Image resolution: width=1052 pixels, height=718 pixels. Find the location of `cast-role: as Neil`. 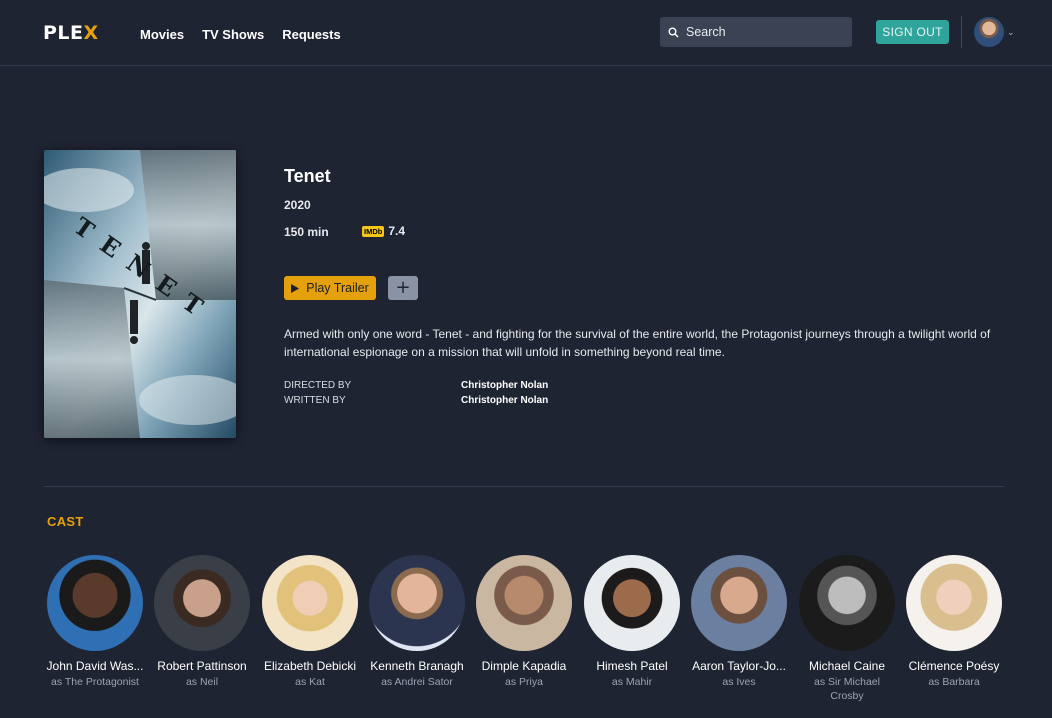

cast-role: as Neil is located at coordinates (202, 682).